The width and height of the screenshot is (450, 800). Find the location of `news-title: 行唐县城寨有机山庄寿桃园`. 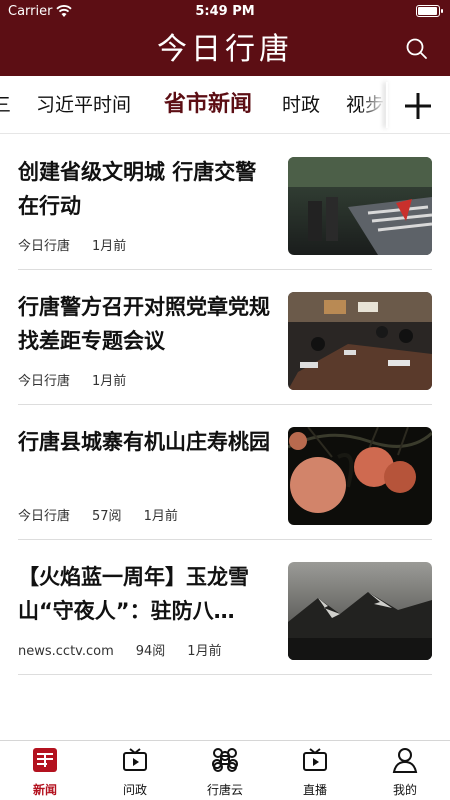

news-title: 行唐县城寨有机山庄寿桃园 is located at coordinates (144, 442).